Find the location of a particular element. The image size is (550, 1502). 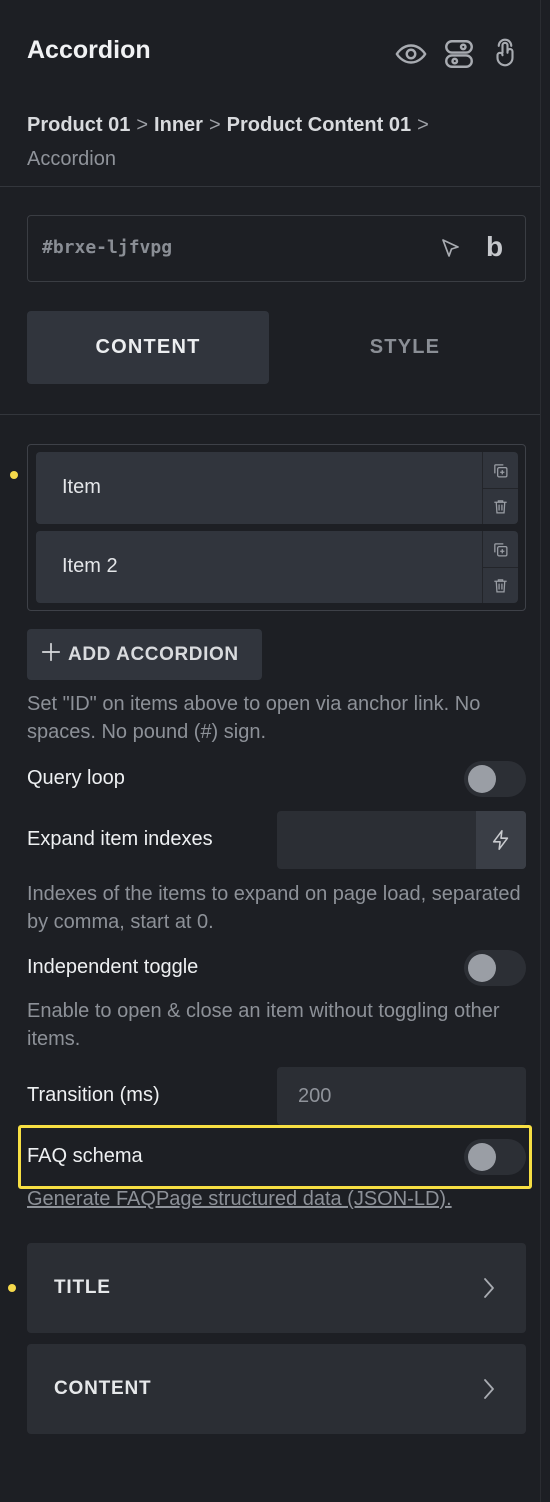

eye-icon is located at coordinates (411, 54).